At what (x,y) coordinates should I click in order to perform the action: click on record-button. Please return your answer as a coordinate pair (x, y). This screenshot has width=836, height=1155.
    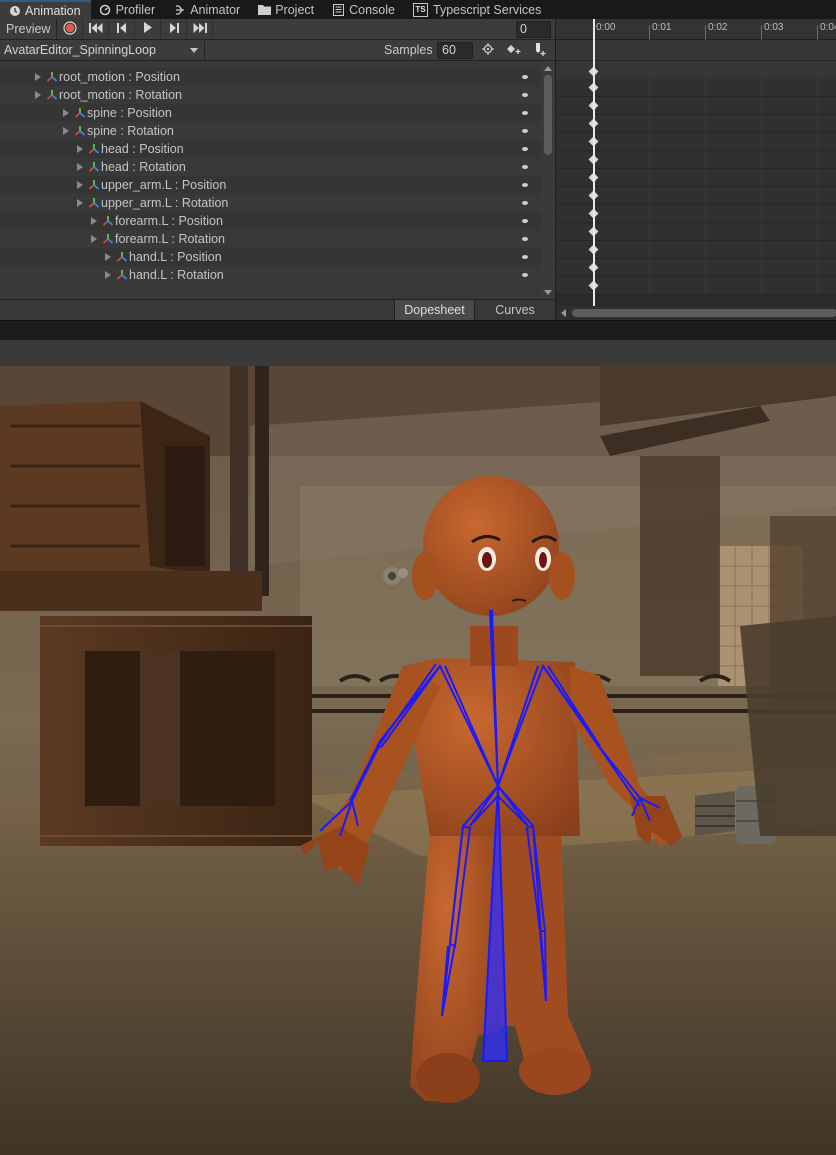
    Looking at the image, I should click on (70, 29).